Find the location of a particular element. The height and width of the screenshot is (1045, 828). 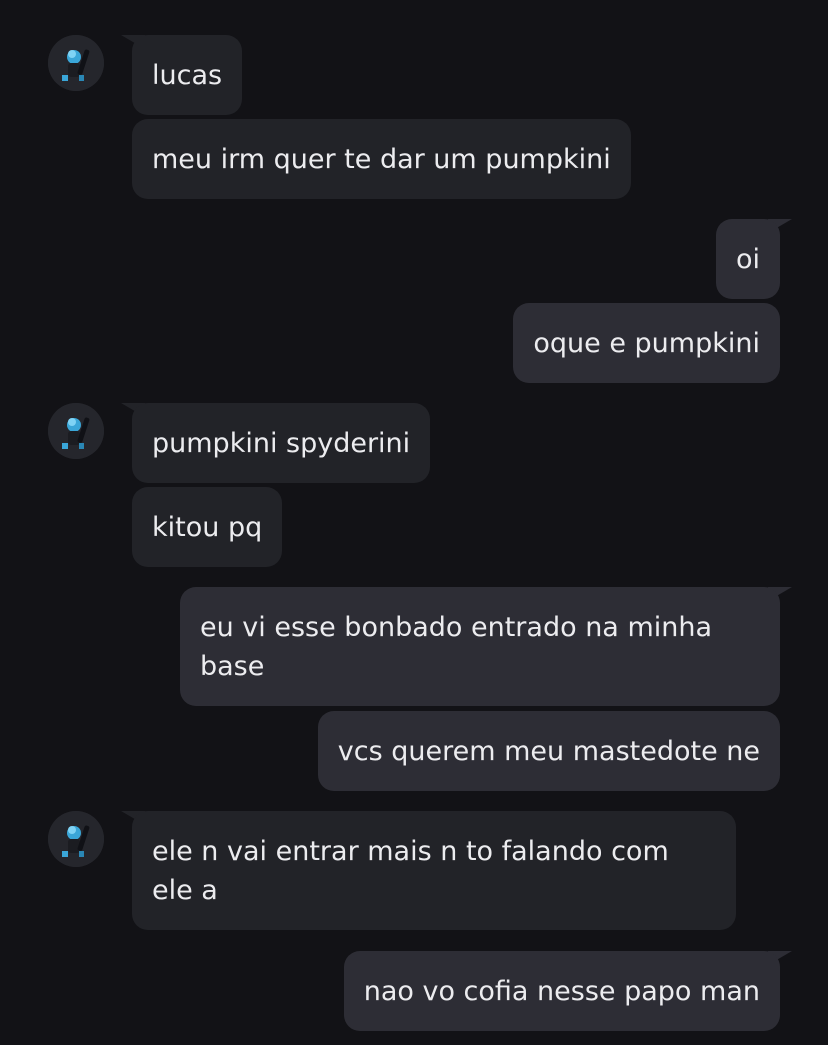

message-text: kitou pq is located at coordinates (207, 527).